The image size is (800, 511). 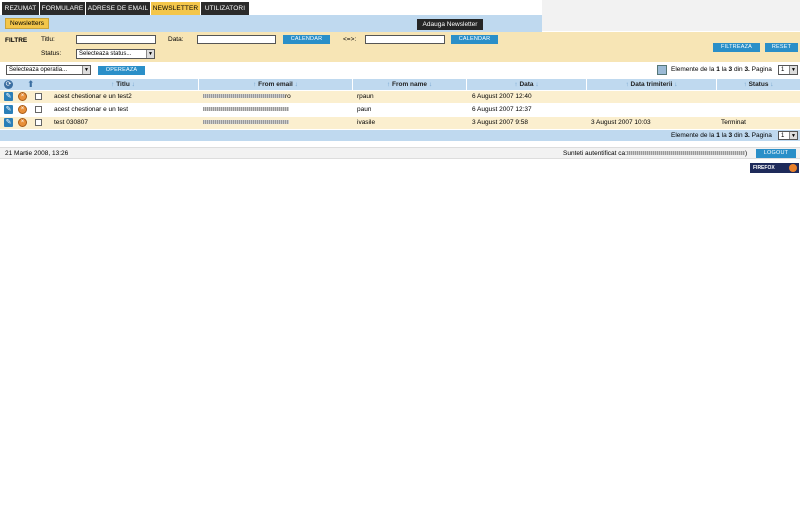 What do you see at coordinates (761, 135) in the screenshot?
I see `pagination-page-label: Pagina` at bounding box center [761, 135].